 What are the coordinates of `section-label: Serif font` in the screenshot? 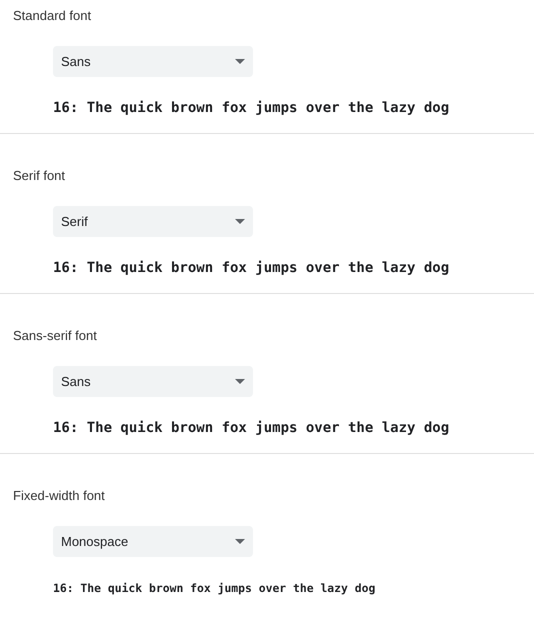 It's located at (39, 176).